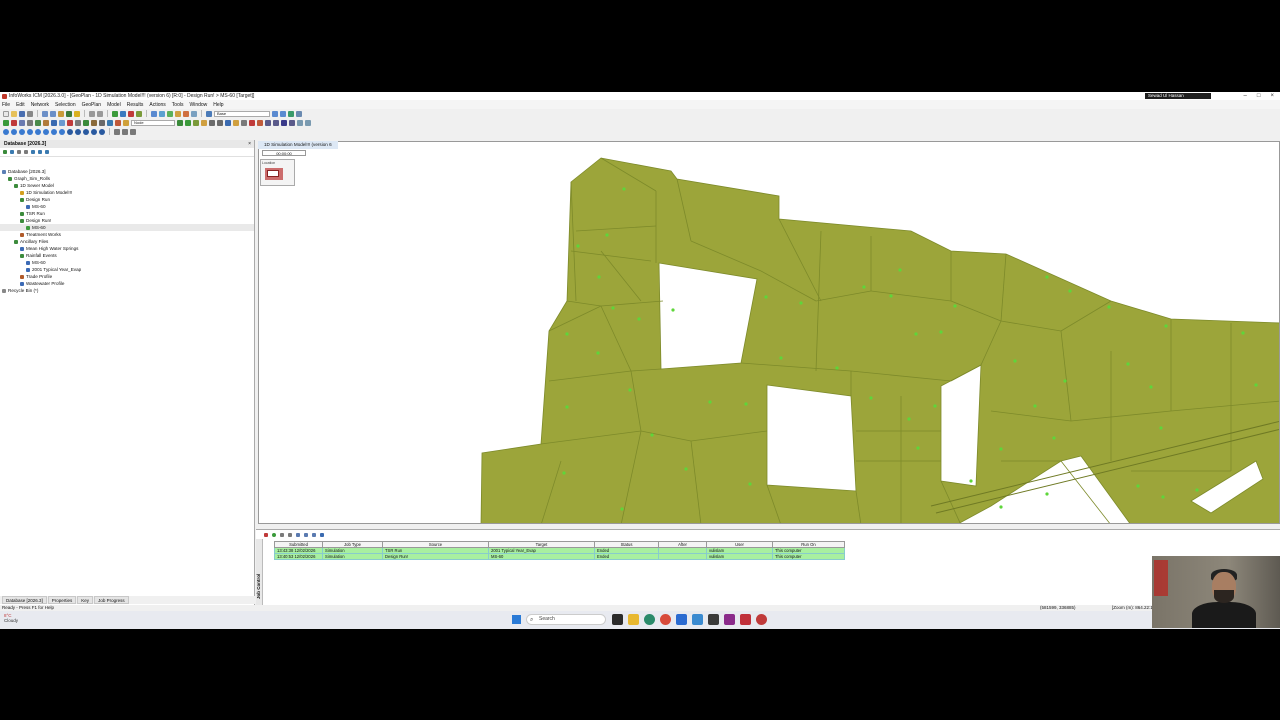 The height and width of the screenshot is (720, 1280). What do you see at coordinates (127, 276) in the screenshot?
I see `tree-item: Trade Profile` at bounding box center [127, 276].